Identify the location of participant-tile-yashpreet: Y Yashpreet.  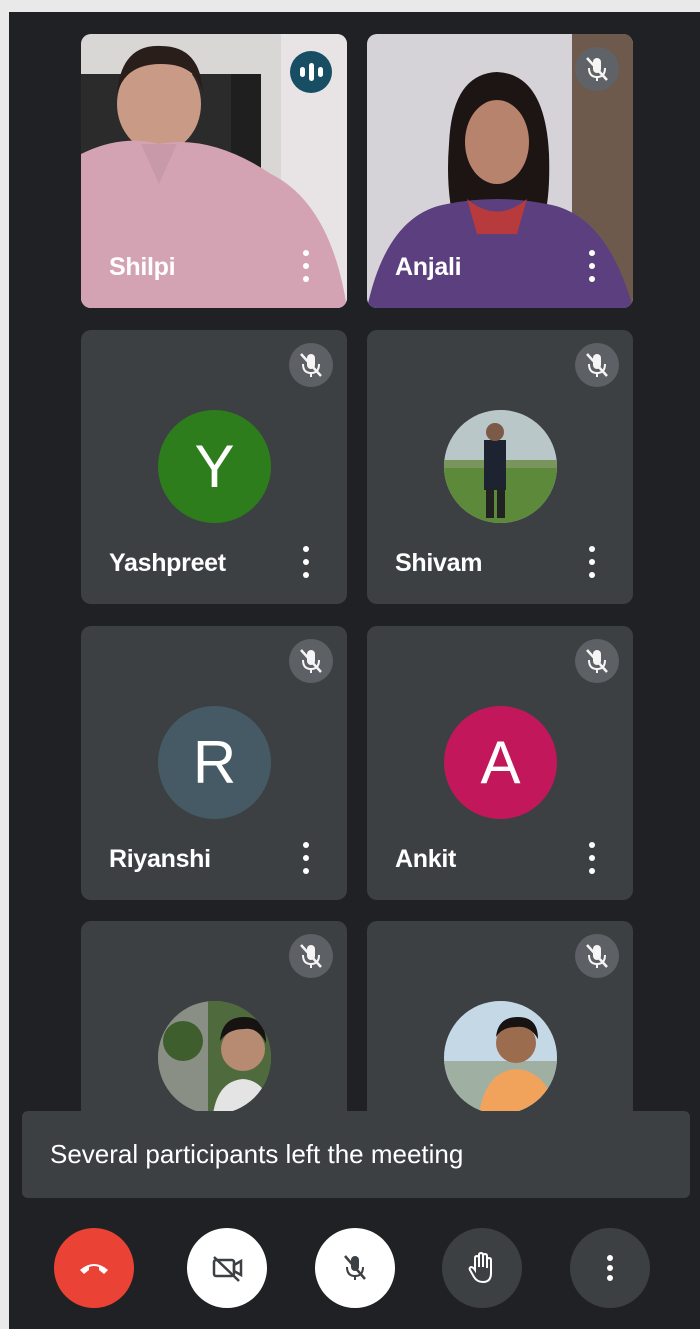
(214, 467).